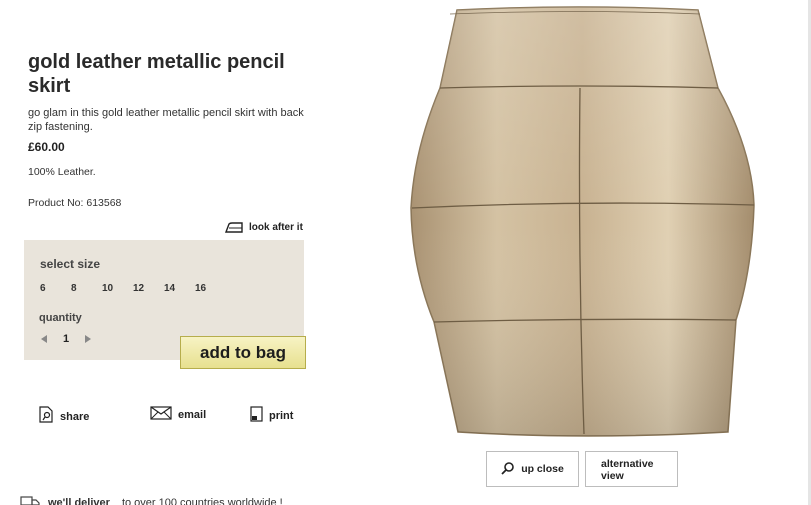 The width and height of the screenshot is (811, 505). What do you see at coordinates (202, 500) in the screenshot?
I see `delivery-rest-text: to over 100 countries worldwide !` at bounding box center [202, 500].